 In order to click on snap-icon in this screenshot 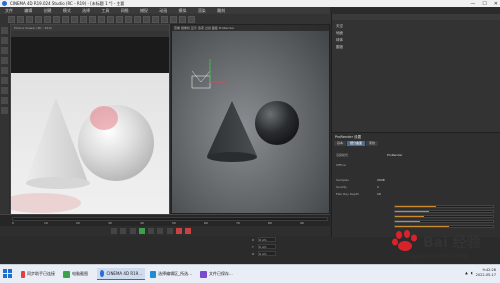, I will do `click(4, 100)`.